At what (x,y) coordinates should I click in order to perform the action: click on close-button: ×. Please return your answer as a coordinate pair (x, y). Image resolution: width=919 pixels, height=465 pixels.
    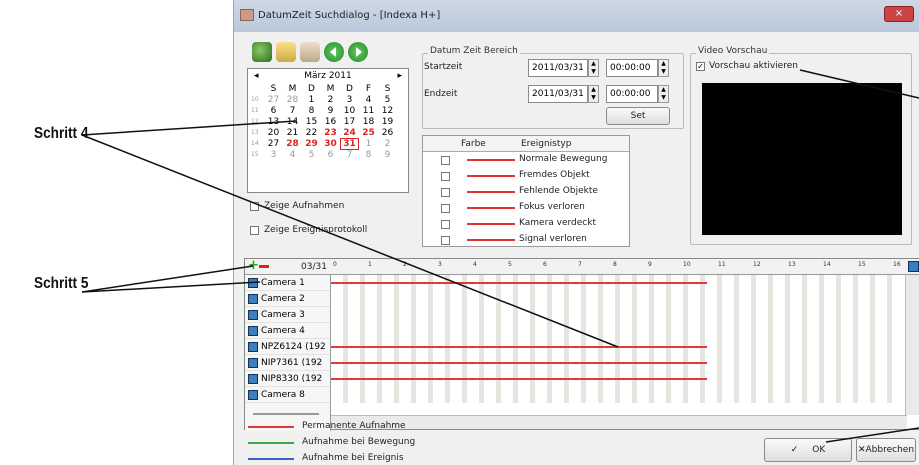
    Looking at the image, I should click on (899, 14).